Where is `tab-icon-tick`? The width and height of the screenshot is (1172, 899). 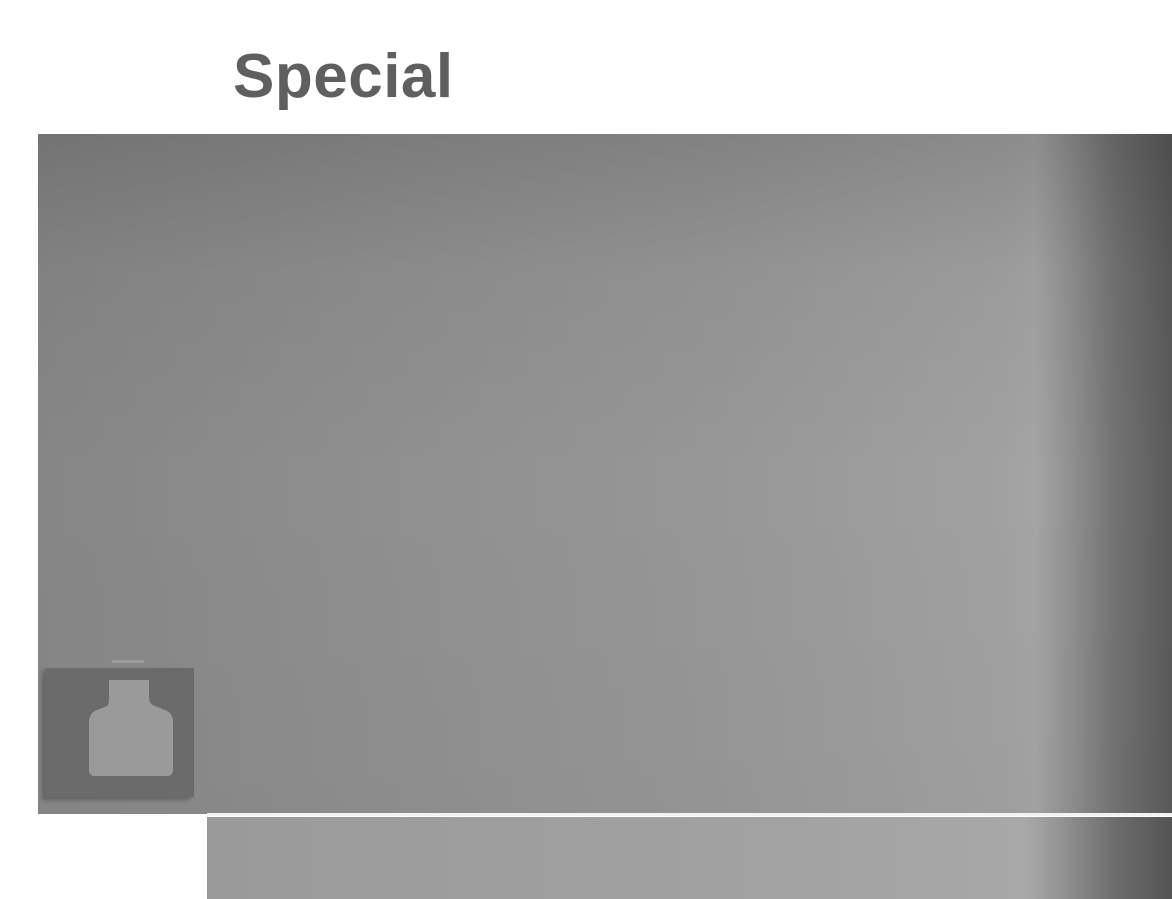
tab-icon-tick is located at coordinates (128, 661).